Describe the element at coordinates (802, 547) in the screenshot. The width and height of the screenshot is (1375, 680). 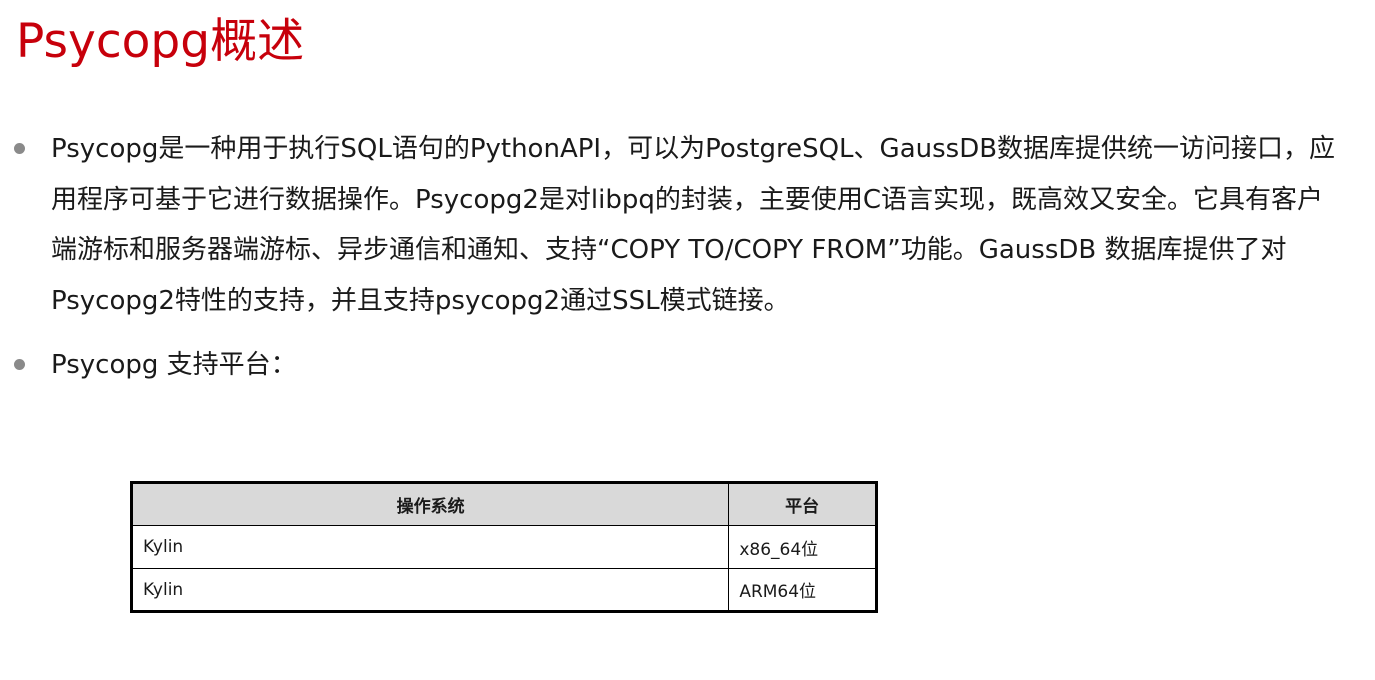
I see `cell-platform: x86_64位` at that location.